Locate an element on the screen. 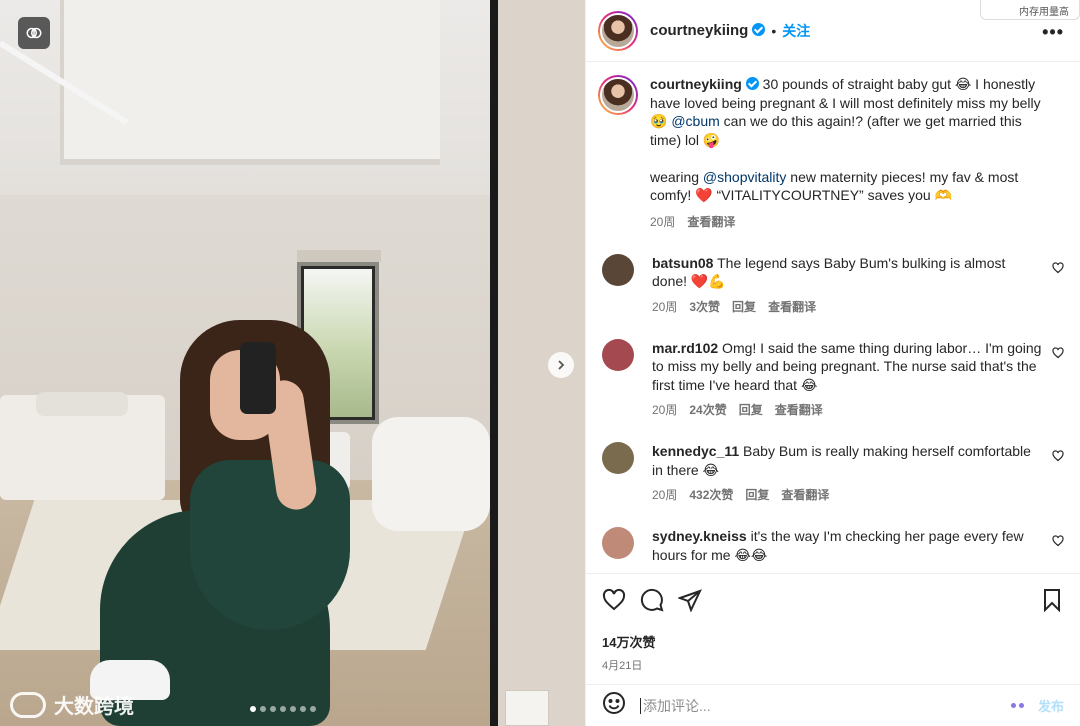  watermark-logo-icon is located at coordinates (28, 704).